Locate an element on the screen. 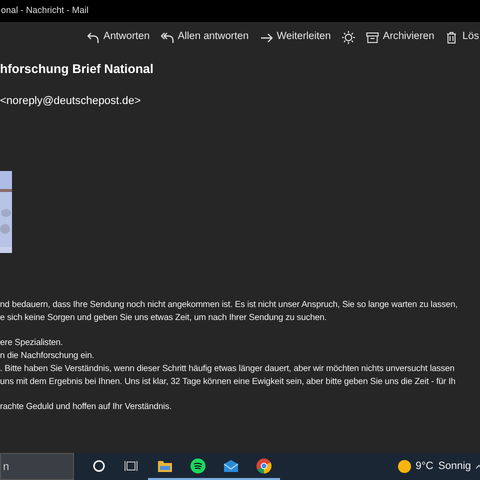 The width and height of the screenshot is (480, 480). window-title: onal - Nachricht - Mail is located at coordinates (45, 11).